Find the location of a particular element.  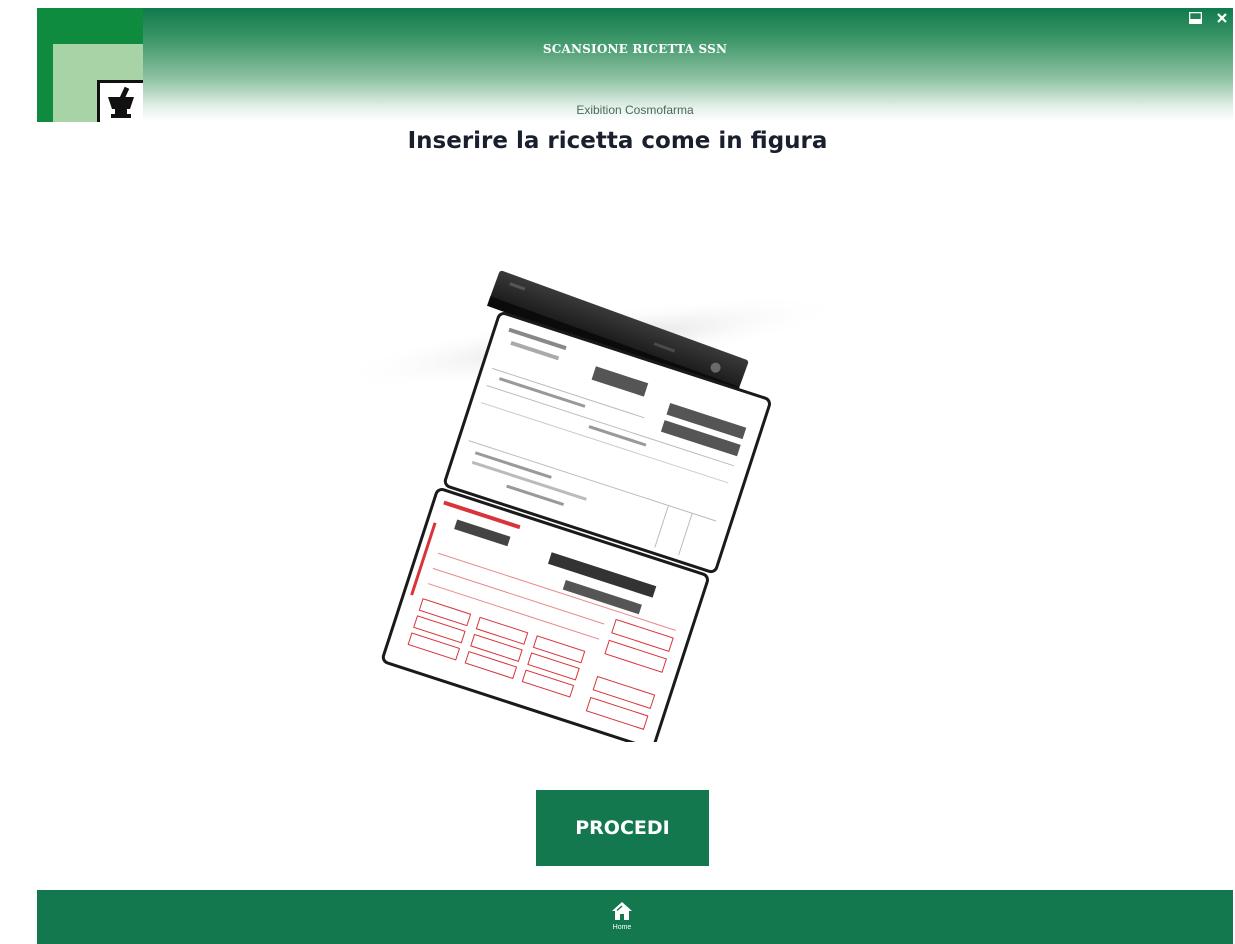

minimize-button is located at coordinates (1195, 18).